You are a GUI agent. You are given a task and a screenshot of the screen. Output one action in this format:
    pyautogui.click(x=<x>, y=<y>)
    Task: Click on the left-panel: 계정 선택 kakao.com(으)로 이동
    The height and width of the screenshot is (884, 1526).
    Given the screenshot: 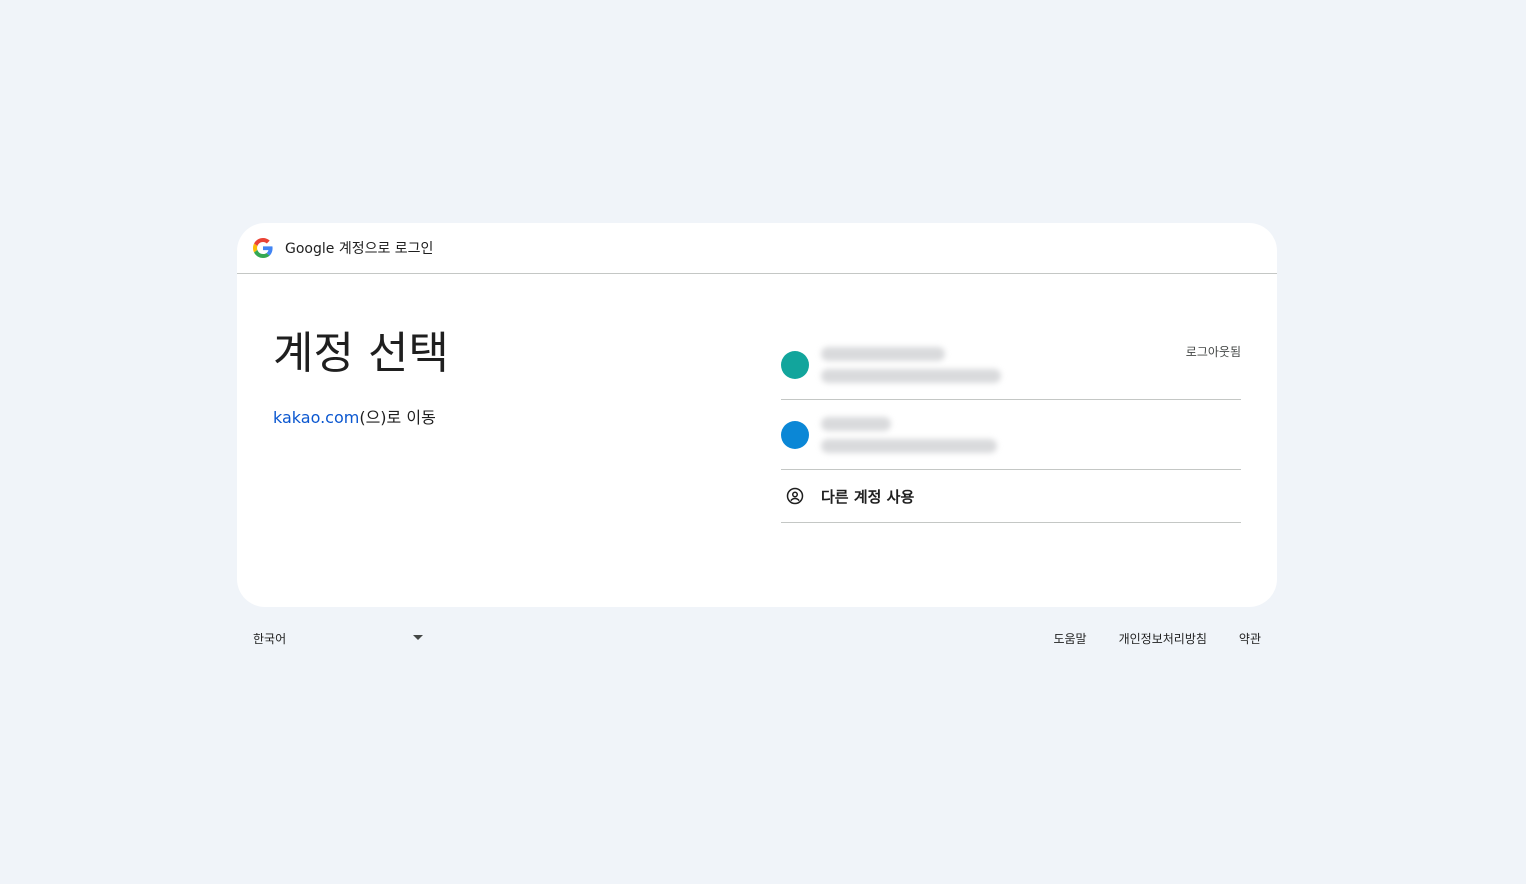 What is the action you would take?
    pyautogui.click(x=361, y=378)
    